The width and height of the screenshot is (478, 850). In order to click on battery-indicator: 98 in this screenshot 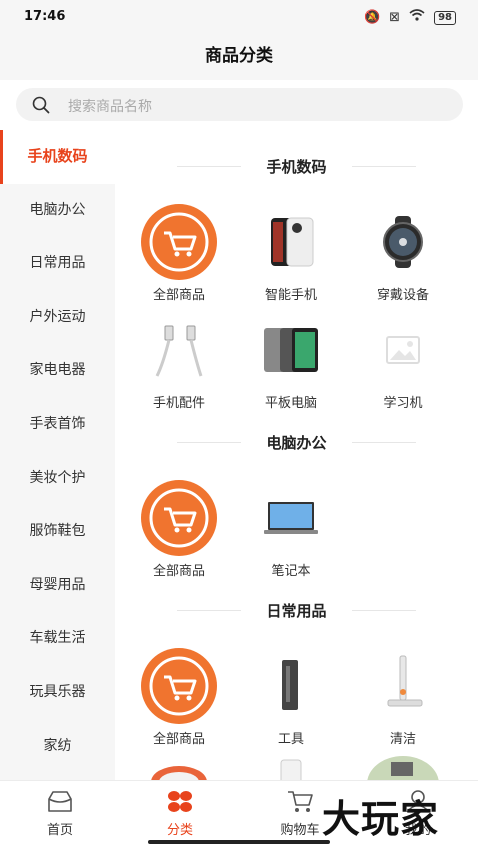, I will do `click(445, 17)`.